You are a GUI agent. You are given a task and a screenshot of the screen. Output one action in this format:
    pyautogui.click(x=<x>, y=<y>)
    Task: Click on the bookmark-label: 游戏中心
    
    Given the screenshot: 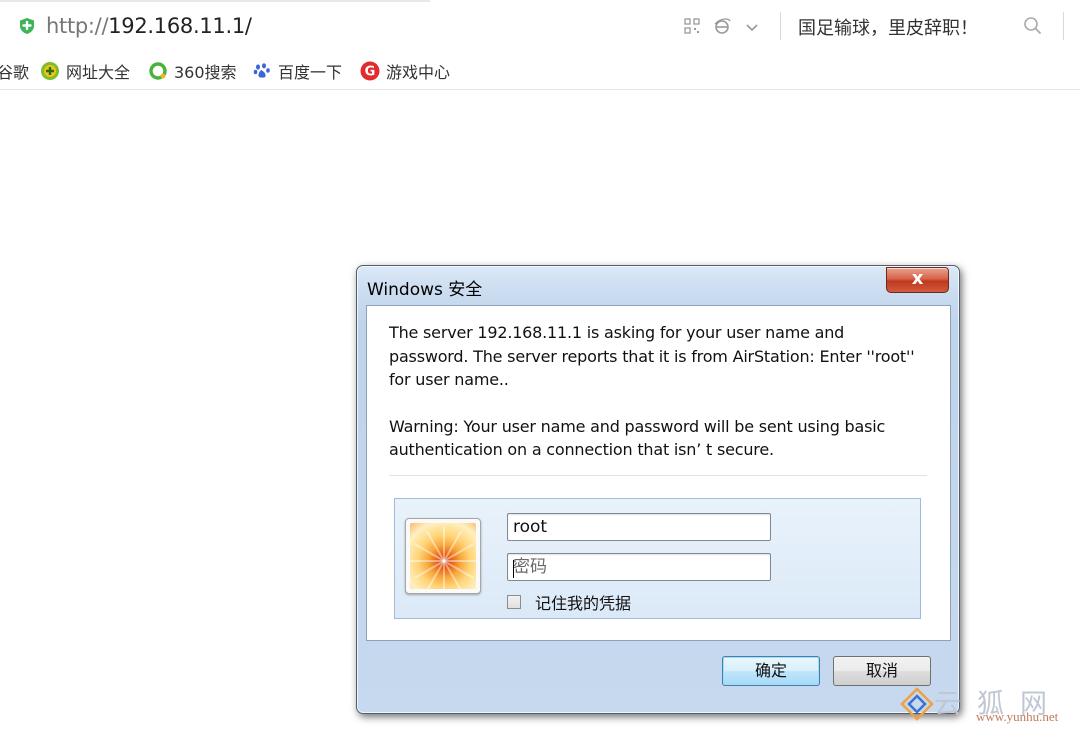 What is the action you would take?
    pyautogui.click(x=418, y=72)
    